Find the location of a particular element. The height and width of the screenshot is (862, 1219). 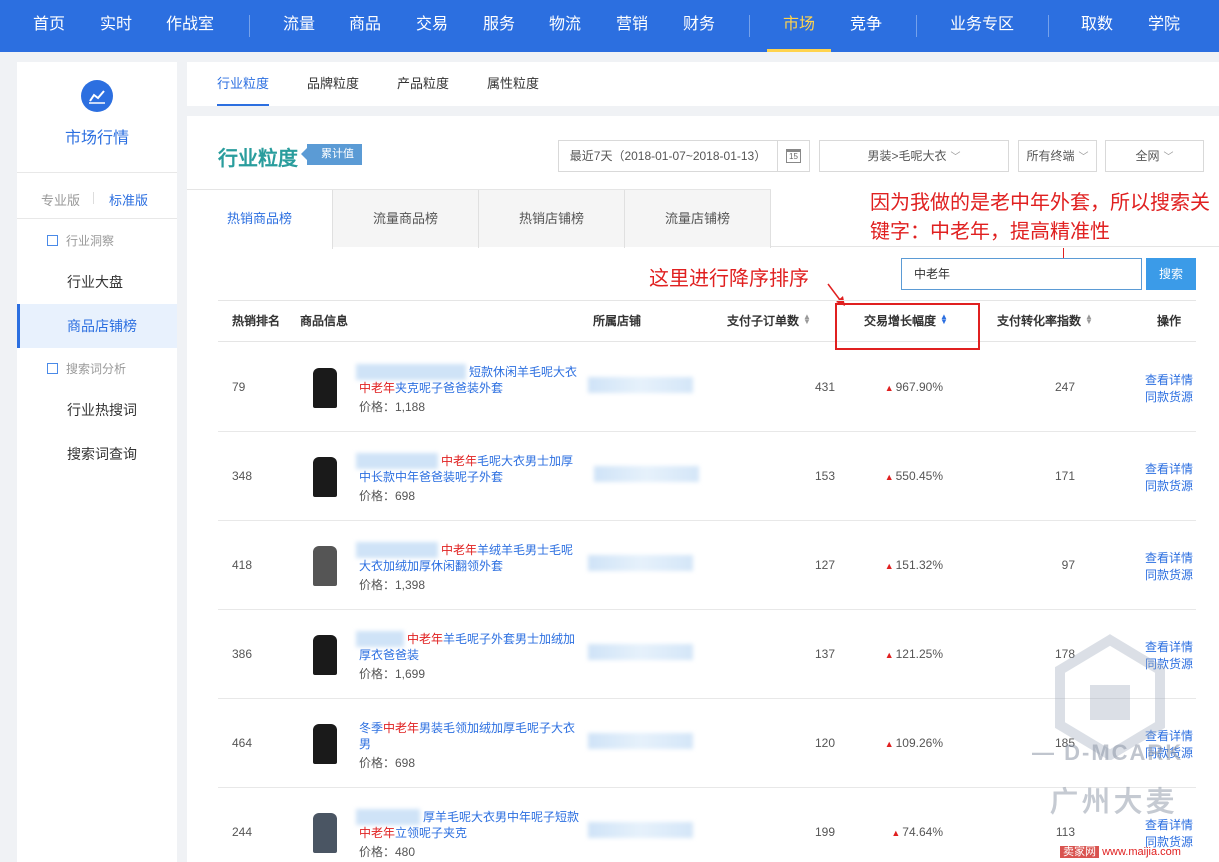

growth-text: 550.45% is located at coordinates (919, 476).